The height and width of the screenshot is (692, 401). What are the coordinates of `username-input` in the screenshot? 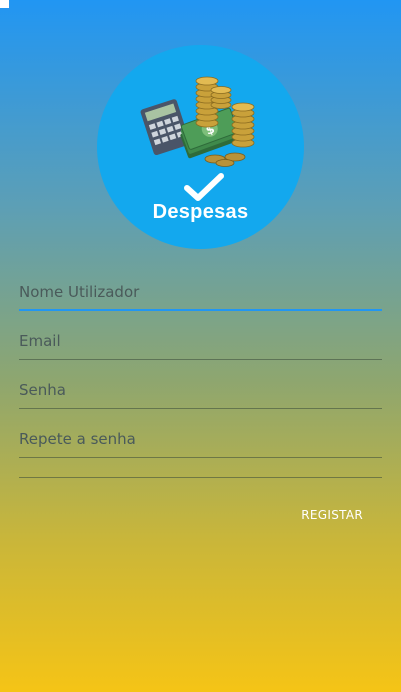 It's located at (200, 292).